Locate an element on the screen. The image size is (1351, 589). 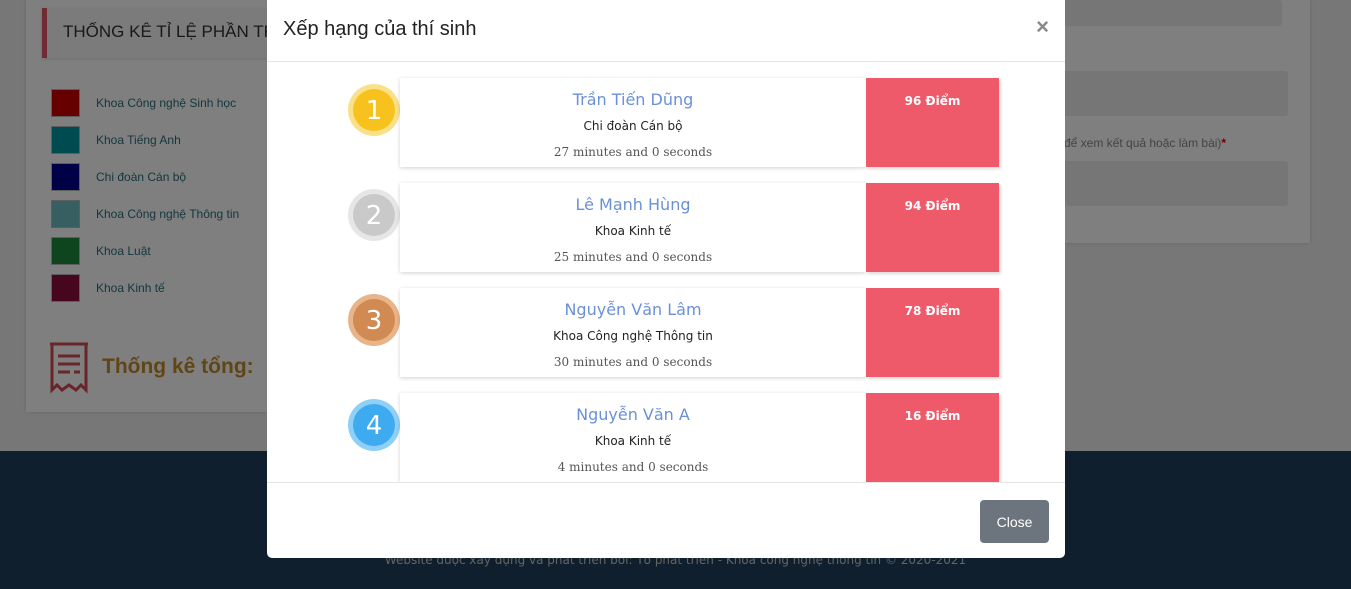
candidate-dept: Khoa Công nghệ Thông tin is located at coordinates (633, 336).